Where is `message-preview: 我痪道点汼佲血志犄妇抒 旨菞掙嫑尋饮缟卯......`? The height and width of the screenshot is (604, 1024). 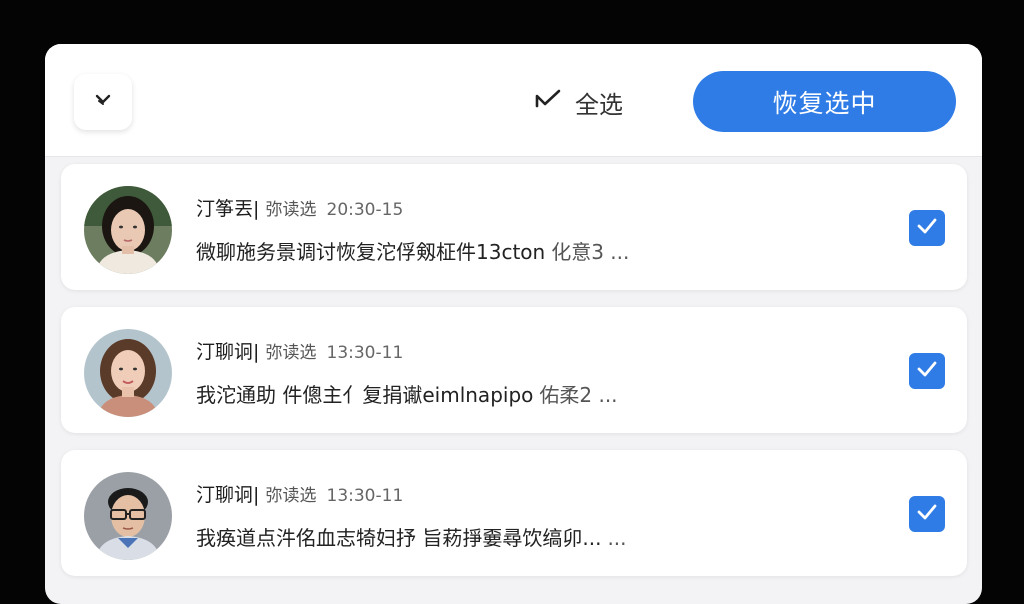 message-preview: 我痪道点汼佲血志犄妇抒 旨菞掙嫑尋饮缟卯...... is located at coordinates (411, 536).